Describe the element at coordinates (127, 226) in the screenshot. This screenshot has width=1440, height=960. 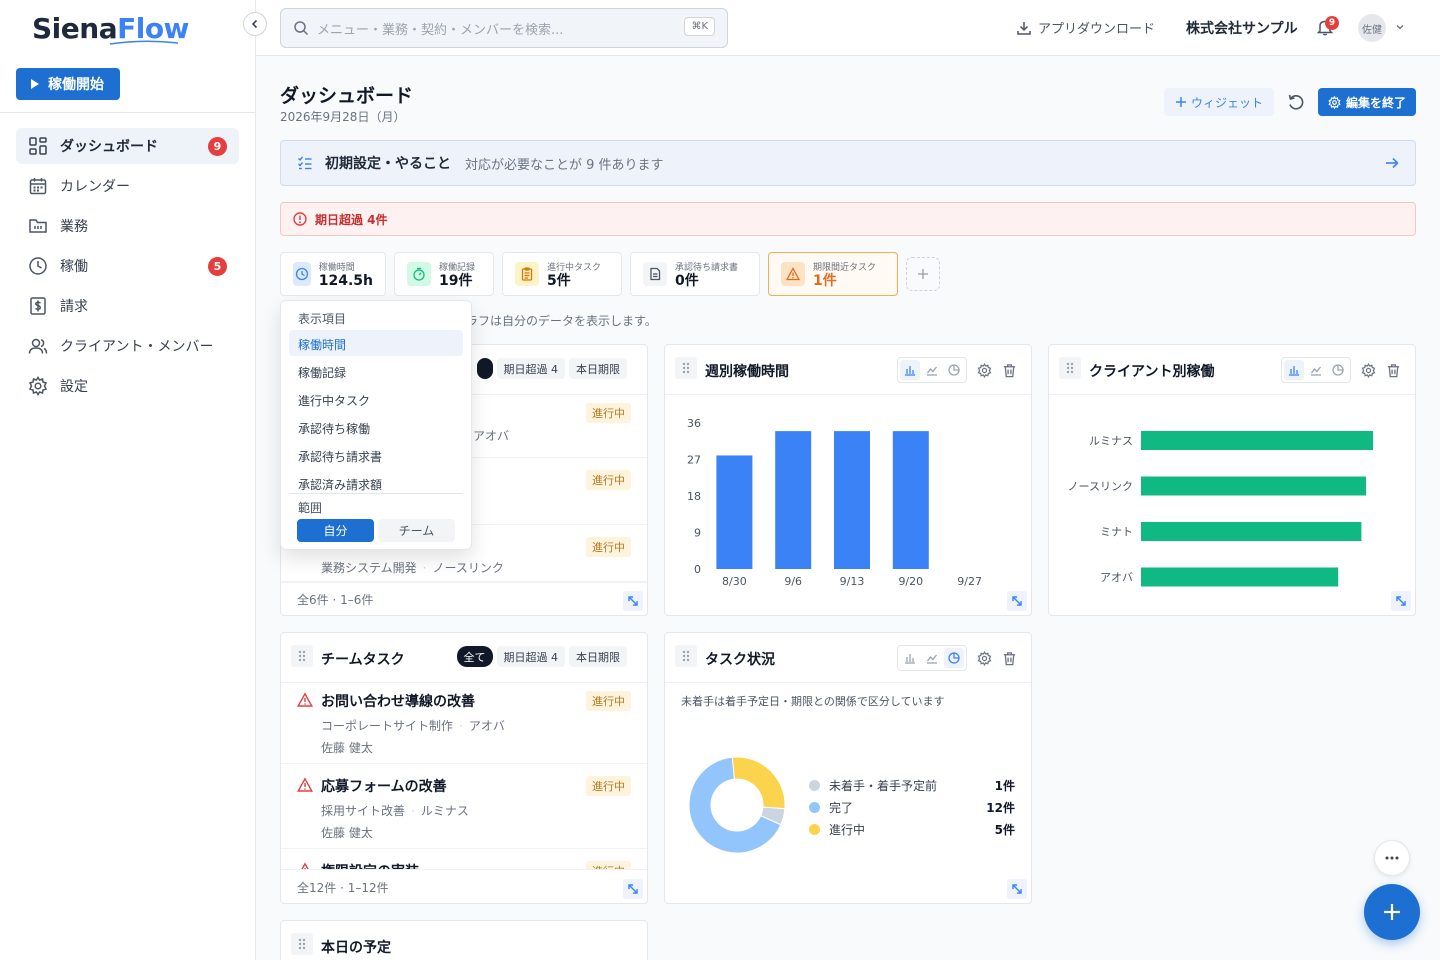
I see `sidebar-item-work: 業務` at that location.